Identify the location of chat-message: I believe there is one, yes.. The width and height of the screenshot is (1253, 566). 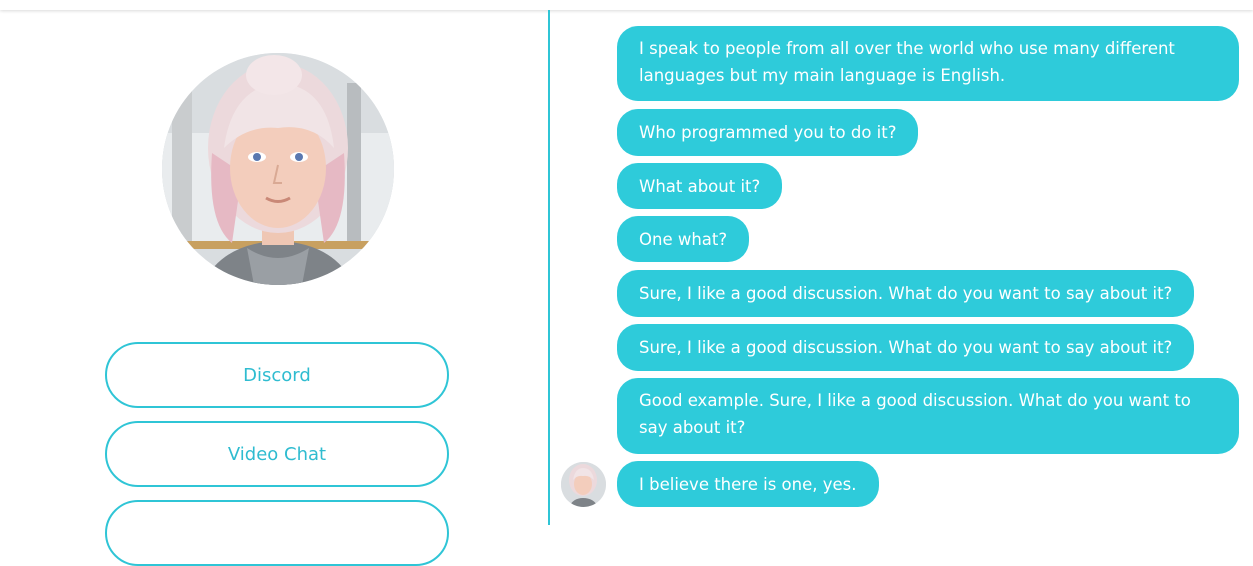
(748, 484).